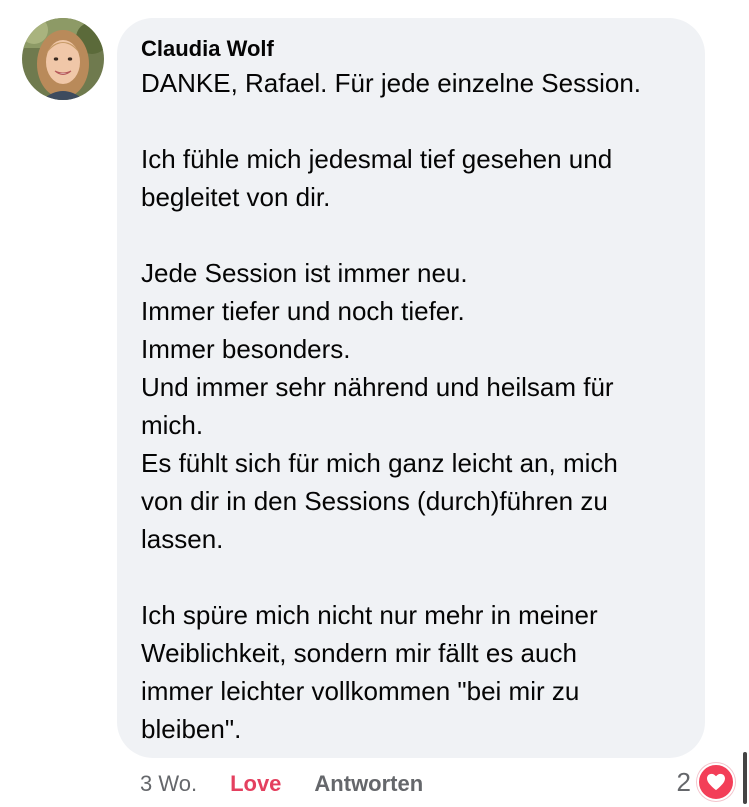 This screenshot has width=749, height=807. What do you see at coordinates (369, 615) in the screenshot?
I see `comment-line: Ich spüre mich nicht nur mehr in meiner` at bounding box center [369, 615].